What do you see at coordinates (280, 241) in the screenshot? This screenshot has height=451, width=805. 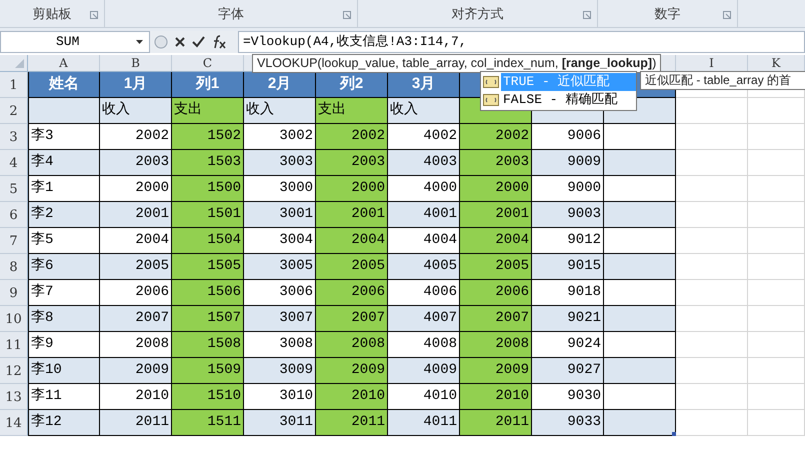 I see `table-cell: 3004` at bounding box center [280, 241].